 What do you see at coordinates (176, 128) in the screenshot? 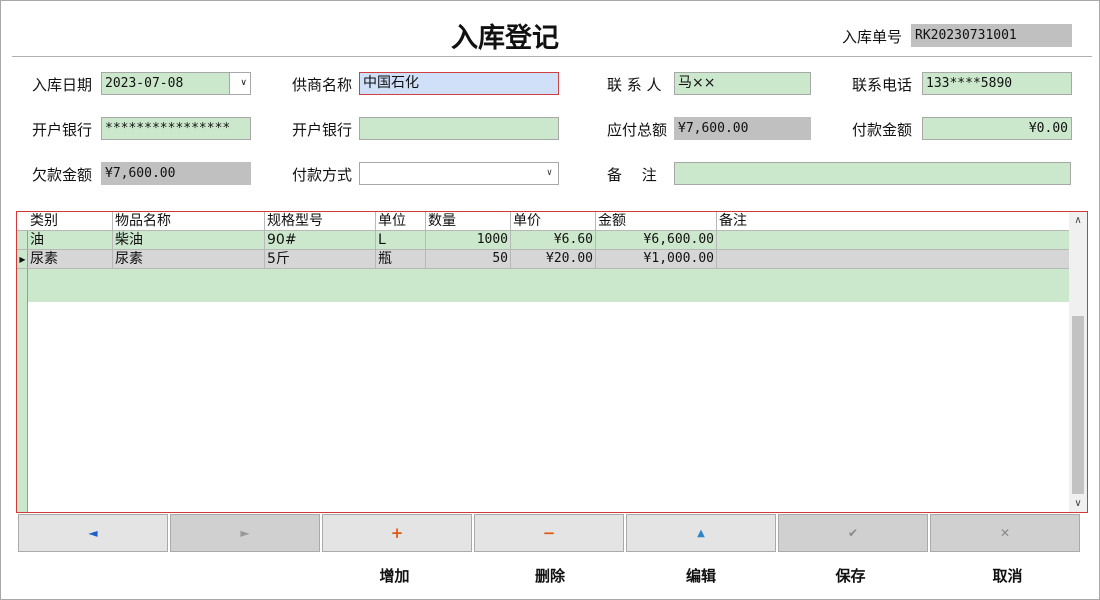
I see `bank-account-field: ****************` at bounding box center [176, 128].